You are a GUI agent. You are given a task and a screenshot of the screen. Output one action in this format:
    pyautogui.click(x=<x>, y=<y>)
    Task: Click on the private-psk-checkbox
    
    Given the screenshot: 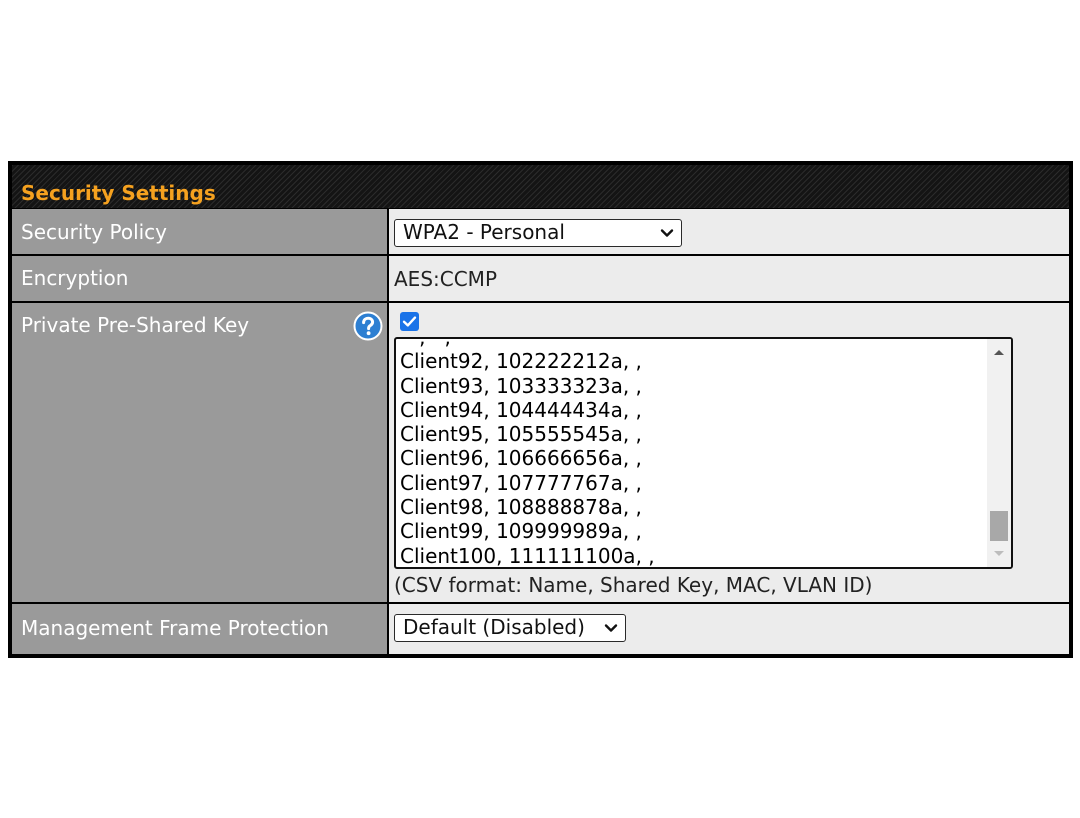 What is the action you would take?
    pyautogui.click(x=409, y=321)
    